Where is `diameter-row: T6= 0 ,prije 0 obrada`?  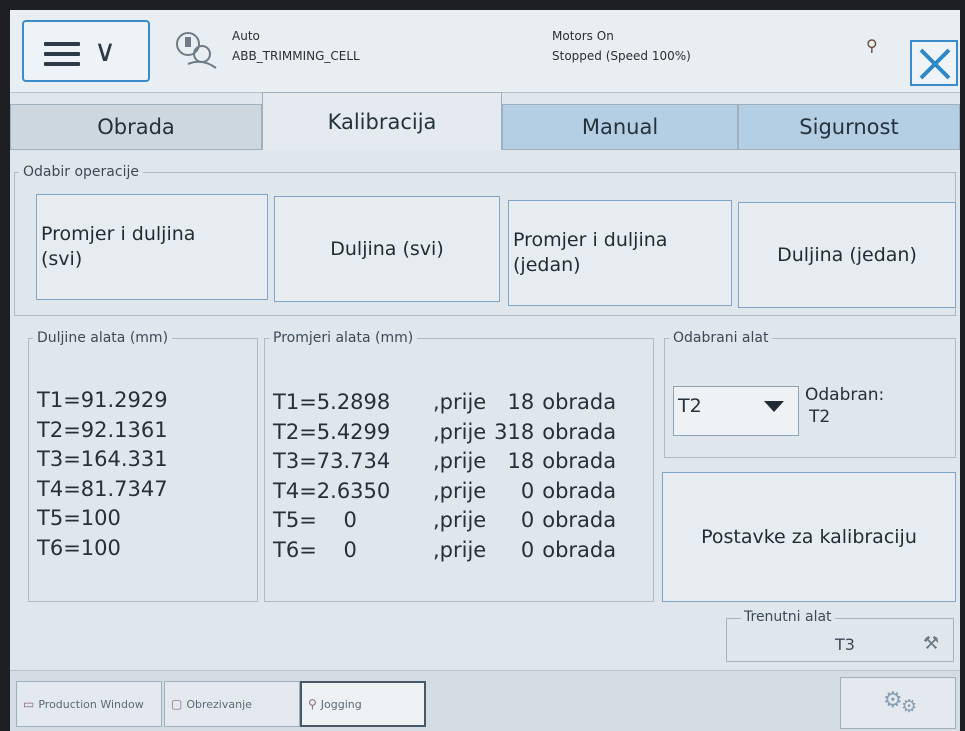 diameter-row: T6= 0 ,prije 0 obrada is located at coordinates (445, 549).